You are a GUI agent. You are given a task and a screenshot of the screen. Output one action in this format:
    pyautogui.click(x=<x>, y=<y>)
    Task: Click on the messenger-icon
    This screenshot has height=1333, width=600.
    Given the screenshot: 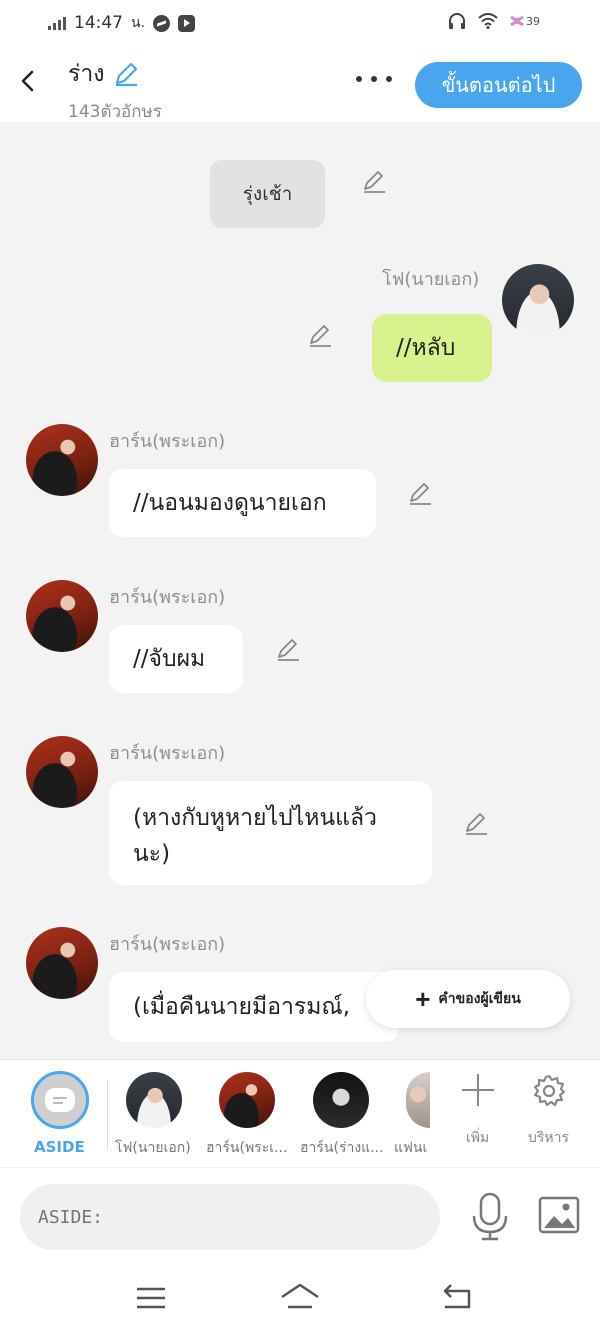 What is the action you would take?
    pyautogui.click(x=162, y=23)
    